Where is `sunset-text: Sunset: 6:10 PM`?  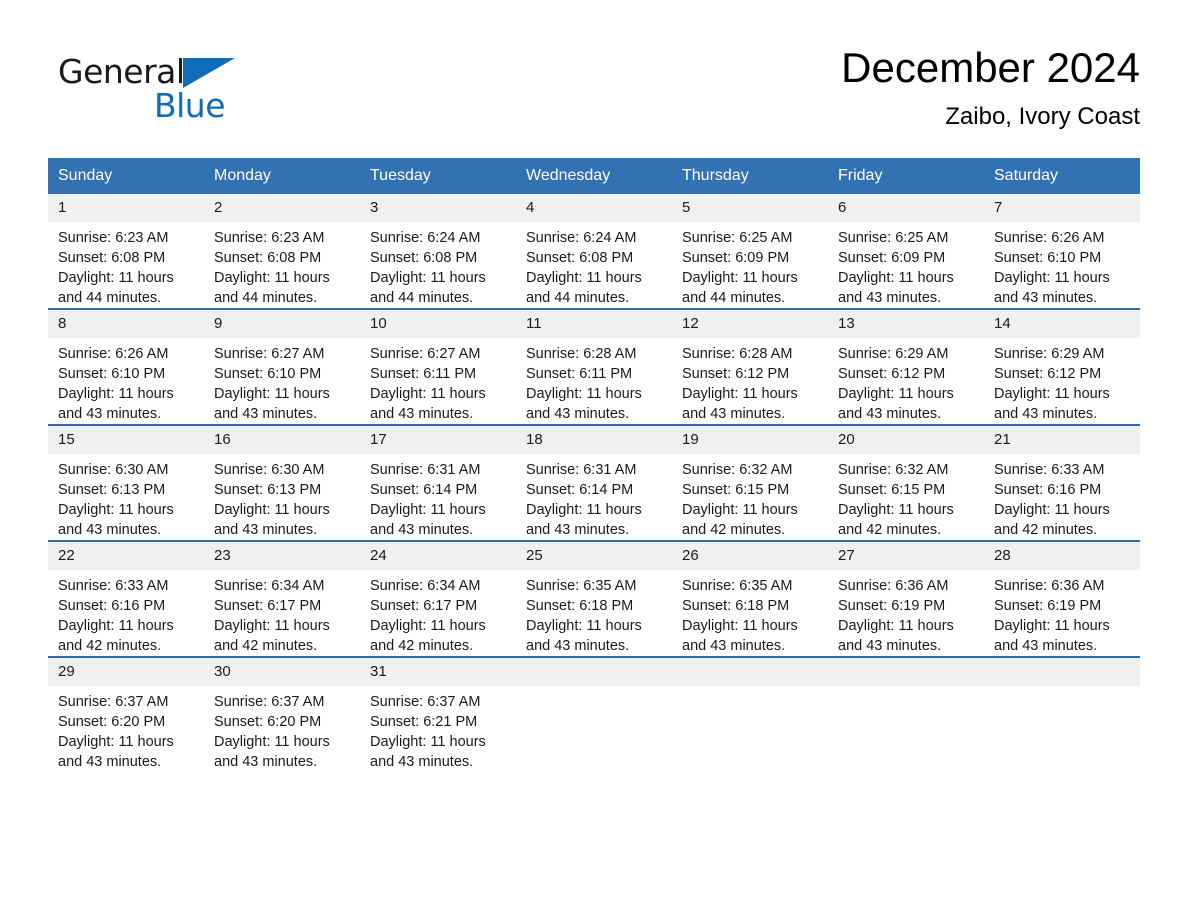
sunset-text: Sunset: 6:10 PM is located at coordinates (268, 374).